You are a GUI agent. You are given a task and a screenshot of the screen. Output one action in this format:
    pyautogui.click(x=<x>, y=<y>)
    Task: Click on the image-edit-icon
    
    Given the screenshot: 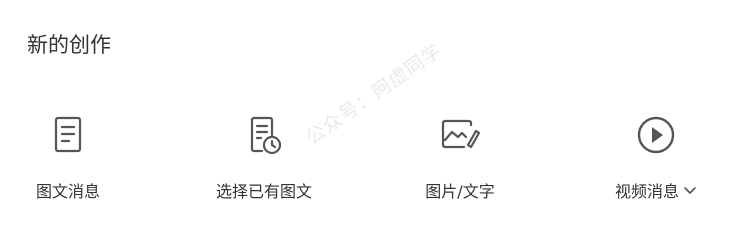 What is the action you would take?
    pyautogui.click(x=460, y=135)
    